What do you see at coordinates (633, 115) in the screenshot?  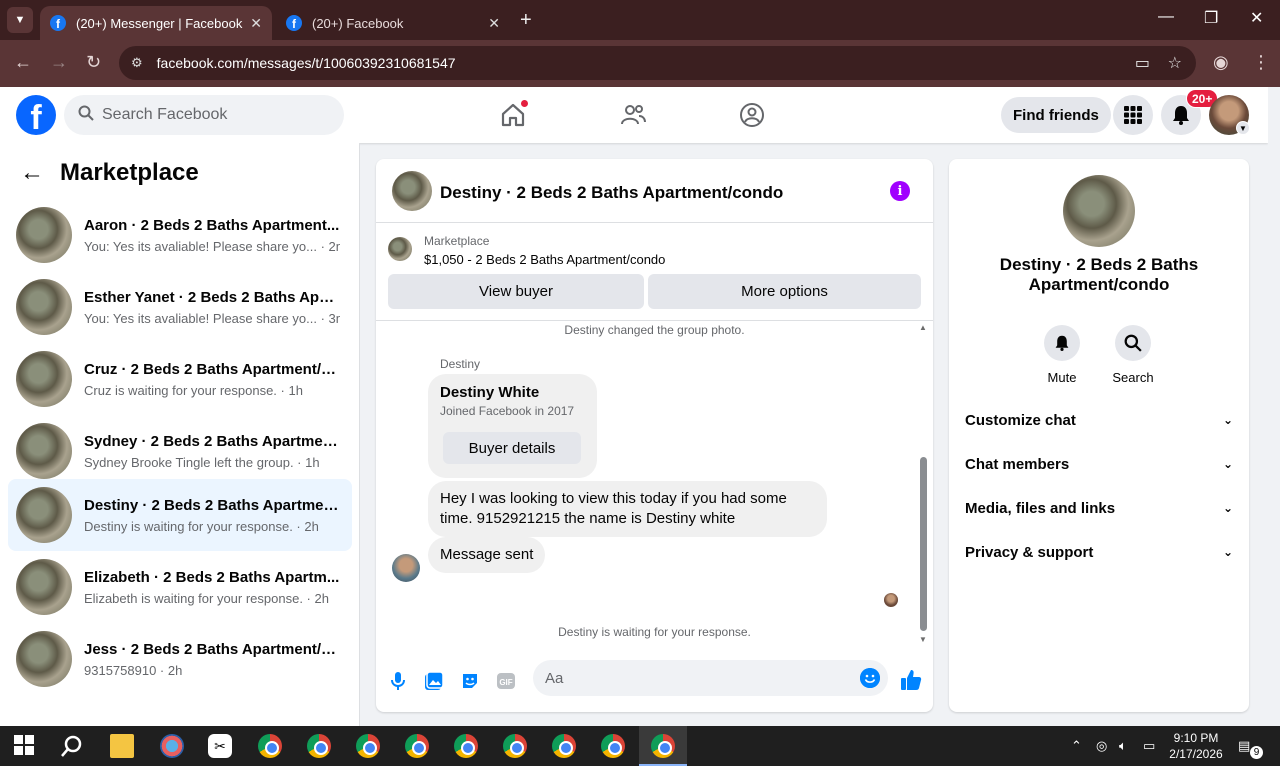 I see `friends-icon` at bounding box center [633, 115].